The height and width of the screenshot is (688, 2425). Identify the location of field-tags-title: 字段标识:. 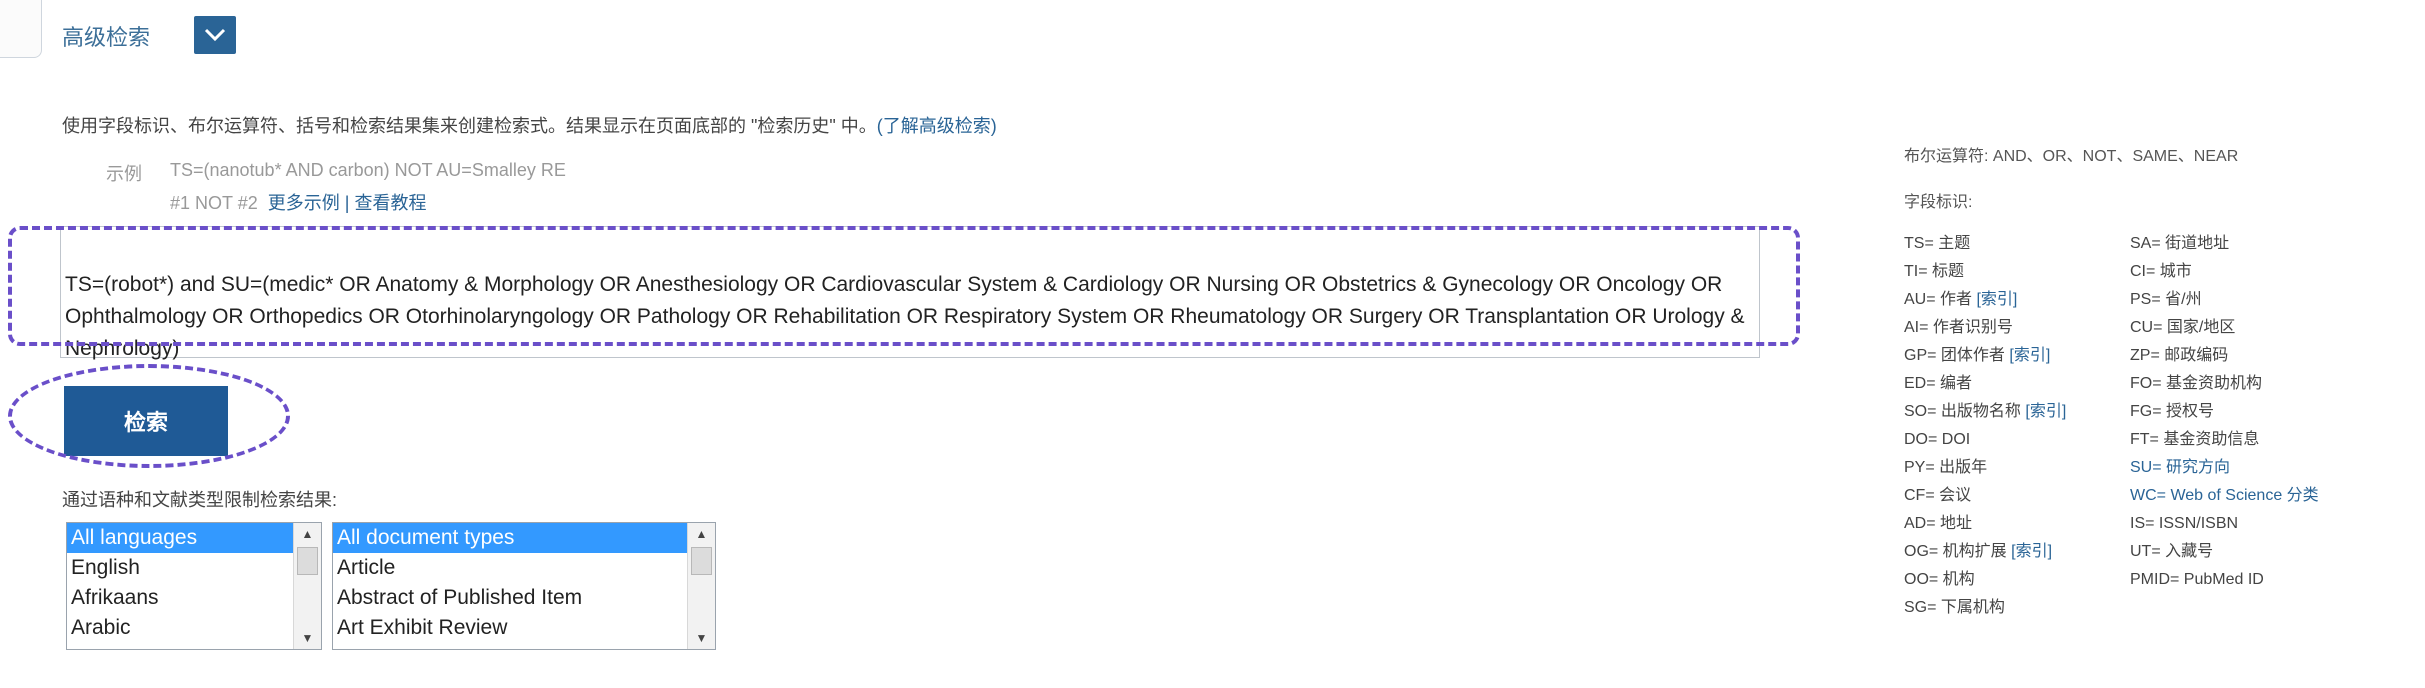
(1938, 202).